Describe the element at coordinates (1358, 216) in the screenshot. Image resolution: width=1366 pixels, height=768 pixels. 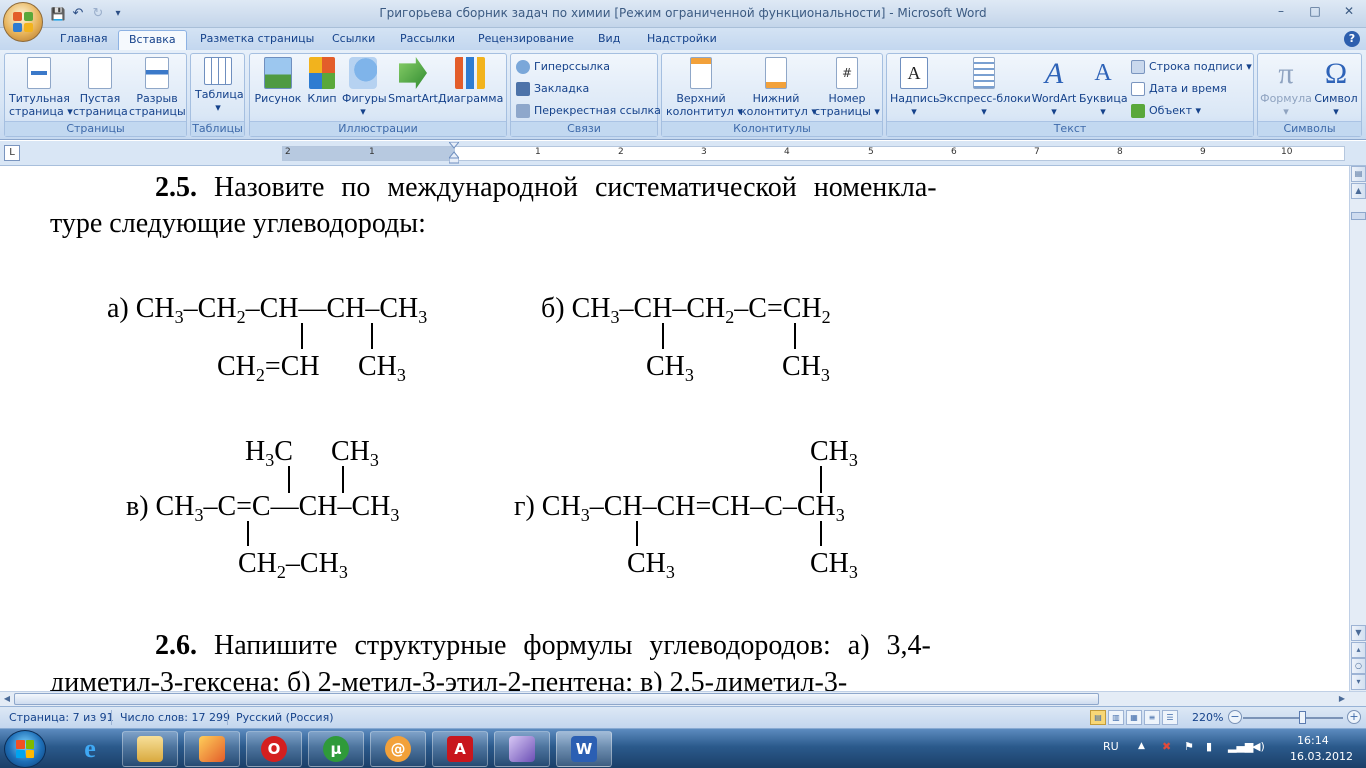
I see `scroll-thumb` at that location.